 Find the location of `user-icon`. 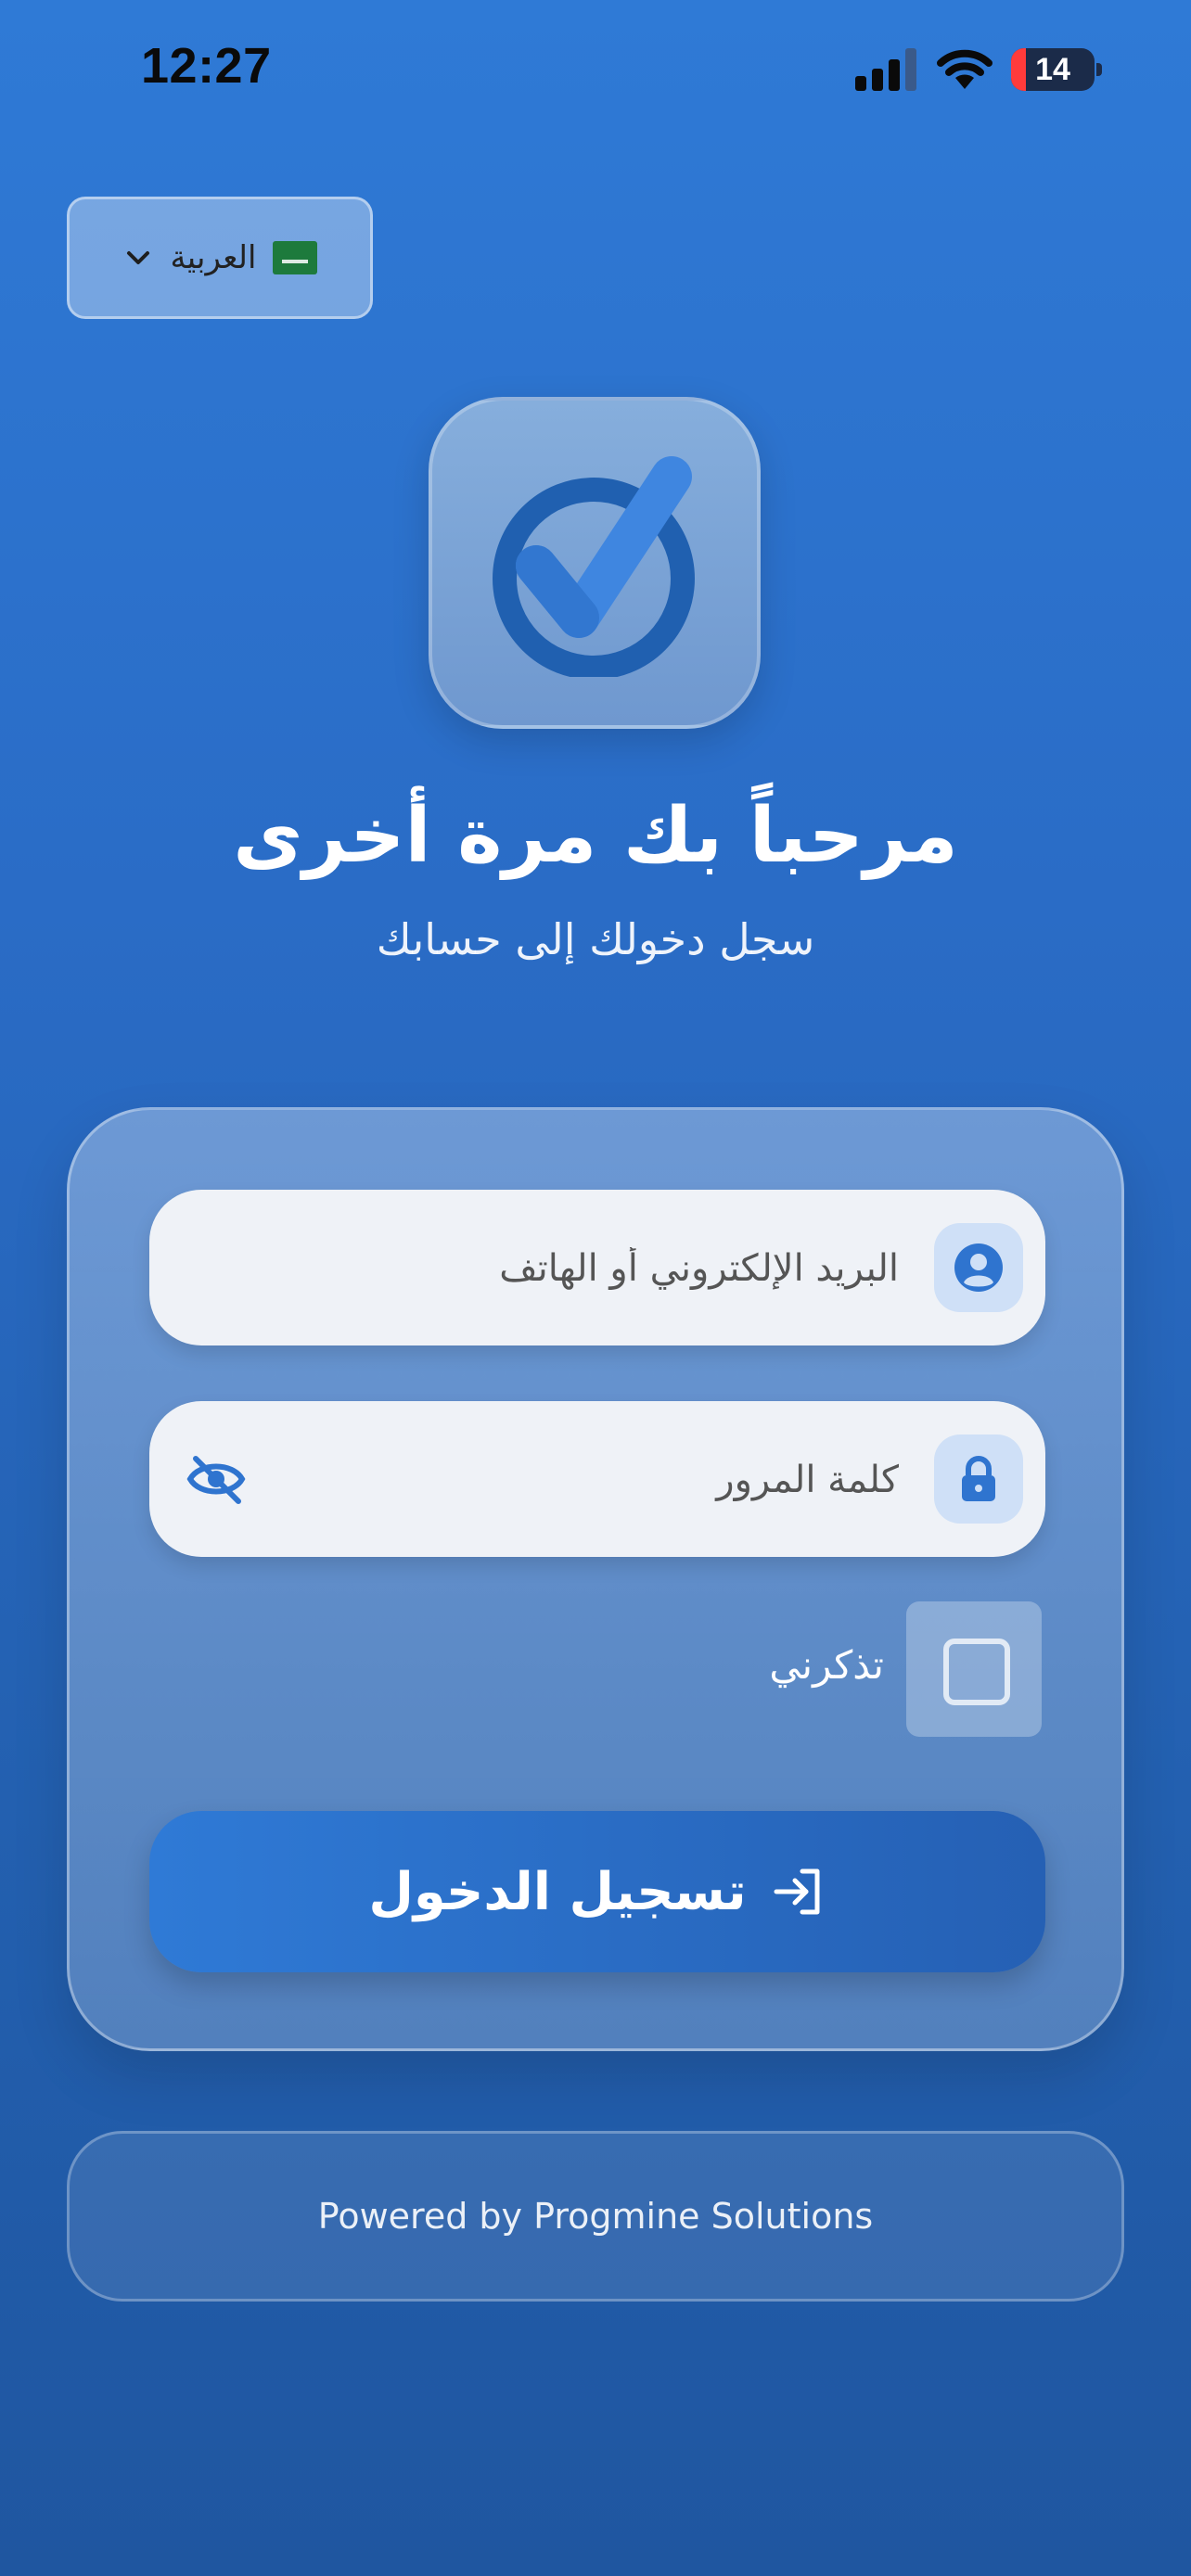

user-icon is located at coordinates (978, 1267).